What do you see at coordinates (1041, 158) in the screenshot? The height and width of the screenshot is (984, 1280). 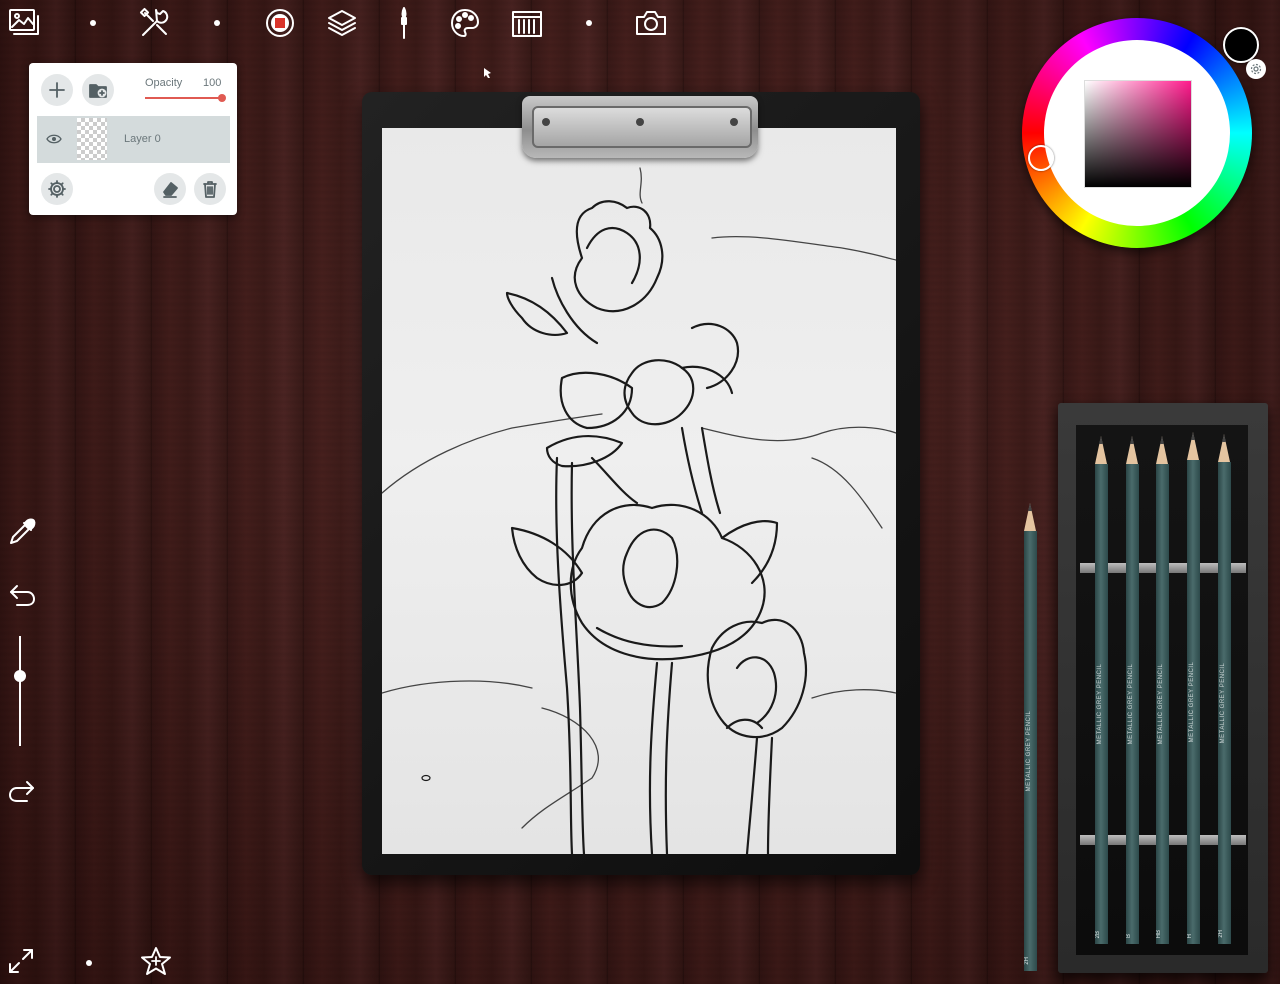 I see `hue-marker` at bounding box center [1041, 158].